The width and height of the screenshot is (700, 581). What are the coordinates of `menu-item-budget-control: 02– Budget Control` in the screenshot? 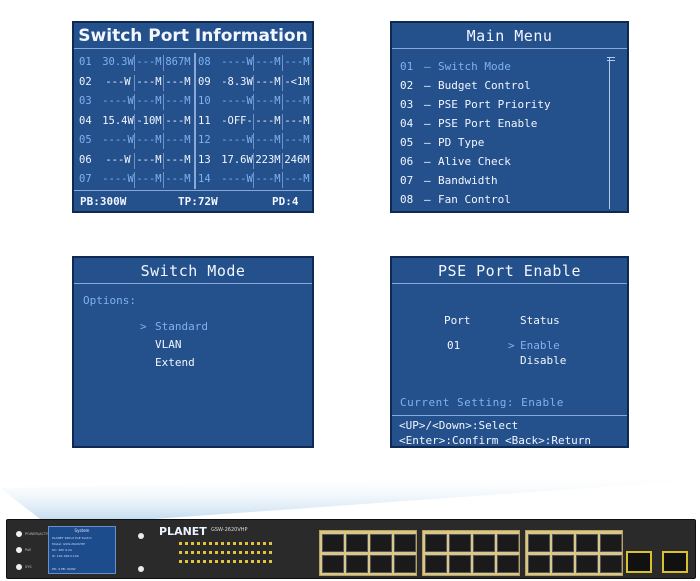 It's located at (503, 85).